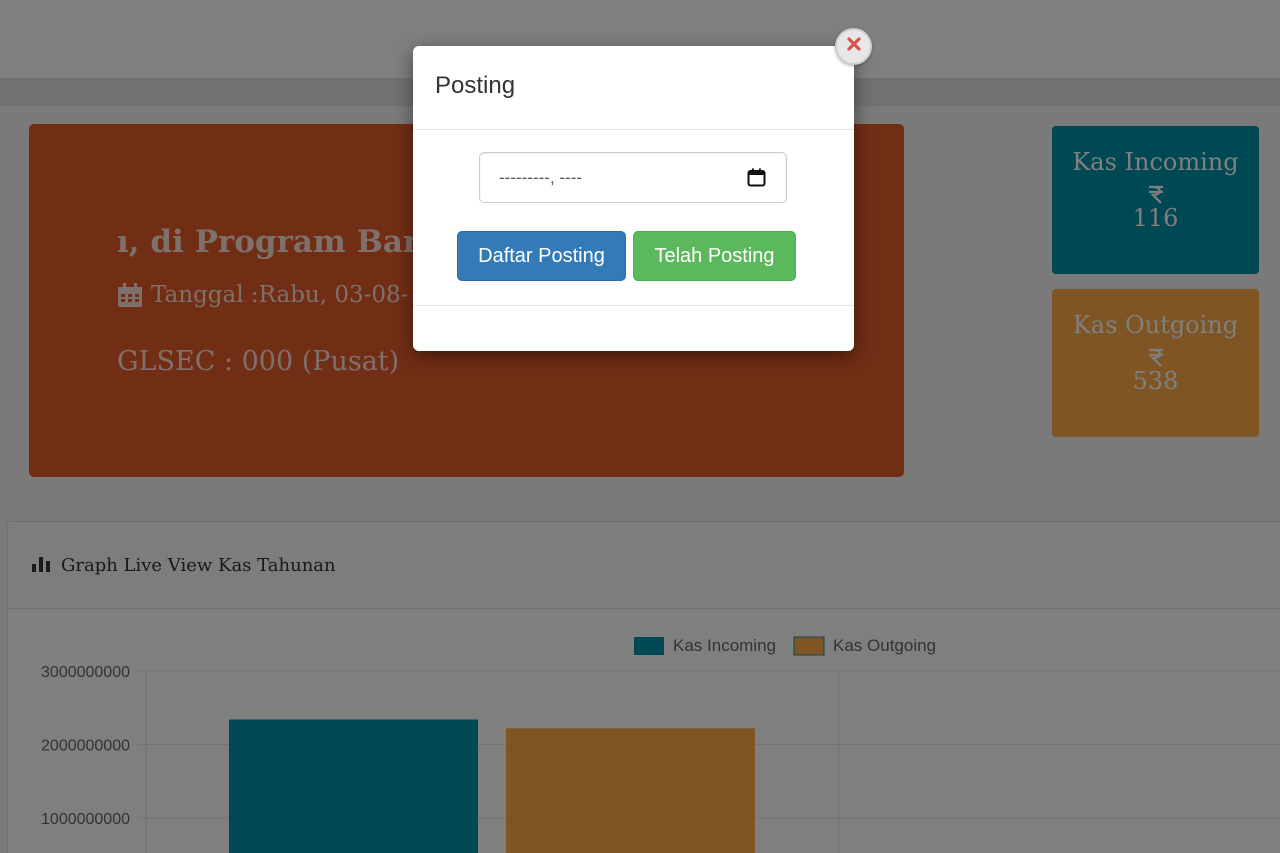 This screenshot has height=853, width=1280. What do you see at coordinates (475, 85) in the screenshot?
I see `modal-title: Posting` at bounding box center [475, 85].